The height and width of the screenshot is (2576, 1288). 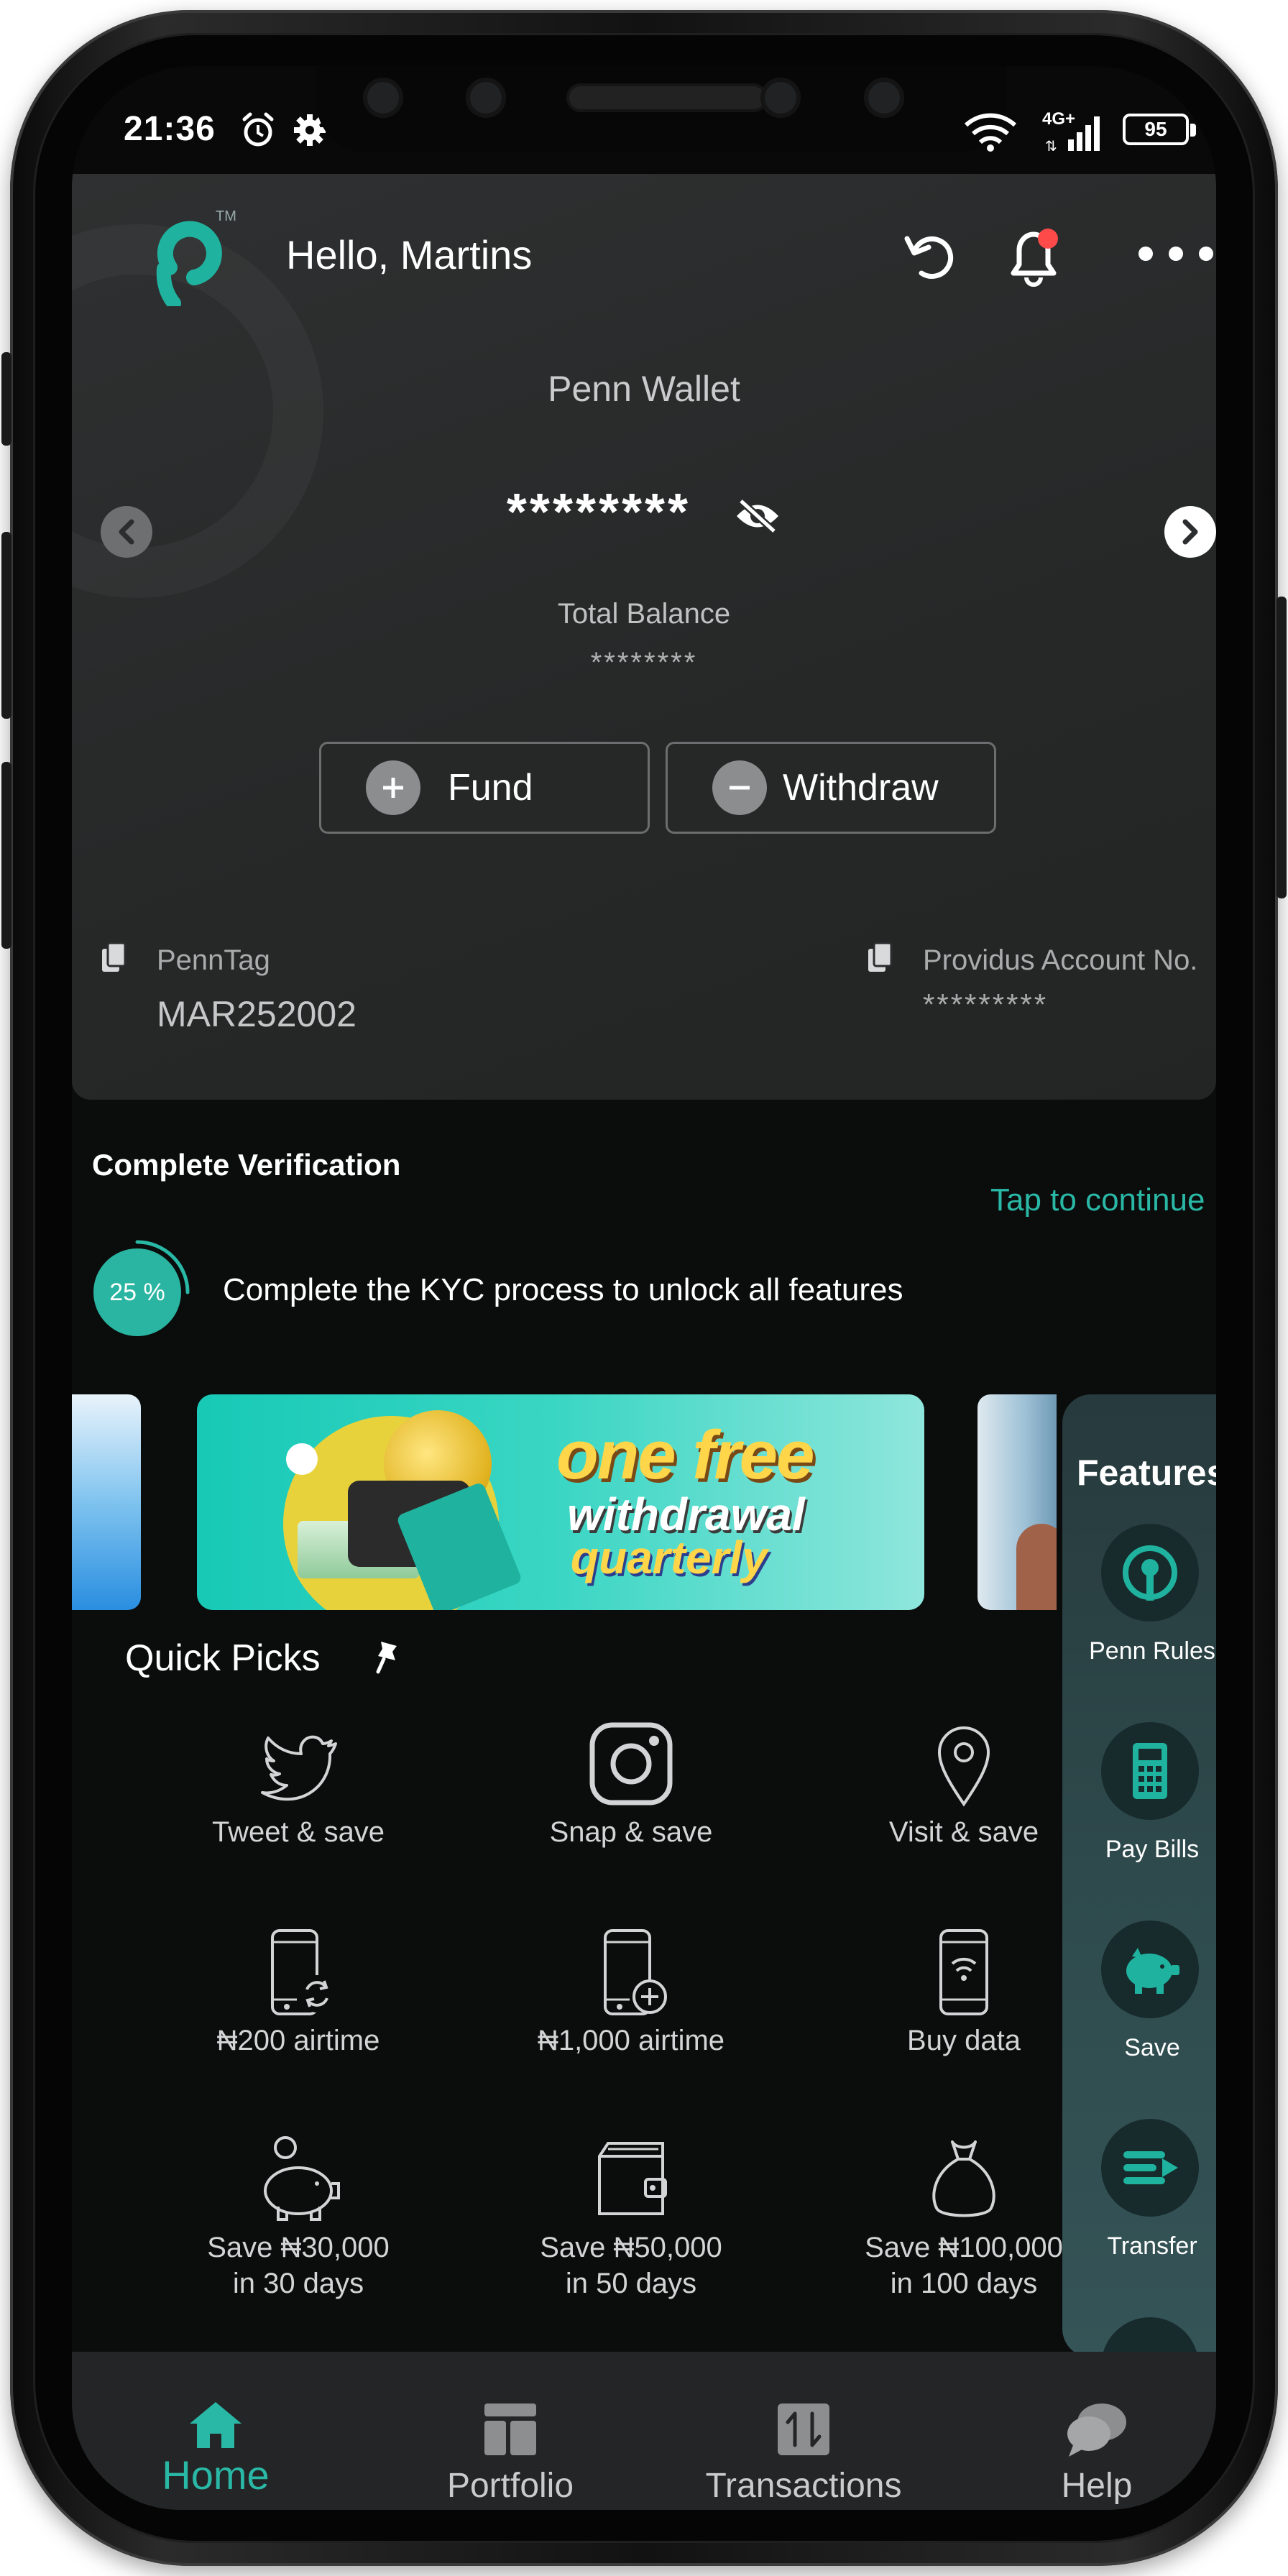 What do you see at coordinates (490, 788) in the screenshot?
I see `fund-label: Fund` at bounding box center [490, 788].